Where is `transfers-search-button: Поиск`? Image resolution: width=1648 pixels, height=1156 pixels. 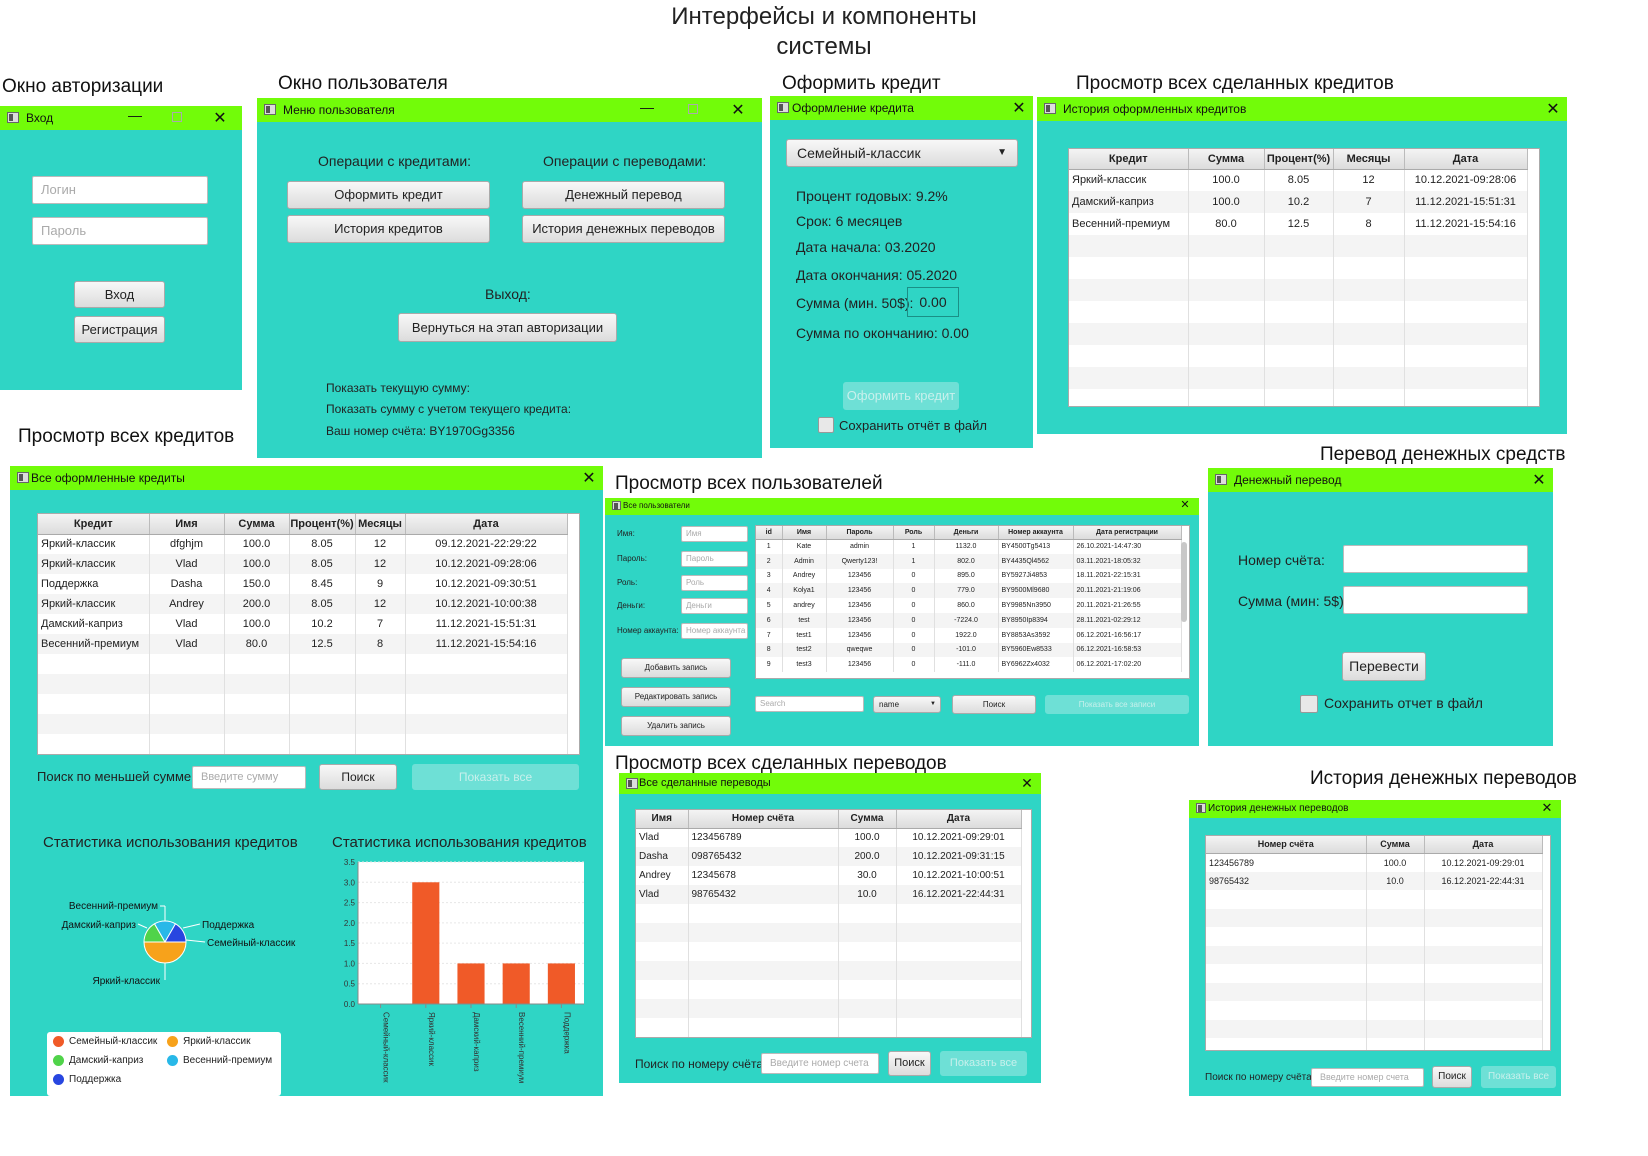
transfers-search-button: Поиск is located at coordinates (909, 1063).